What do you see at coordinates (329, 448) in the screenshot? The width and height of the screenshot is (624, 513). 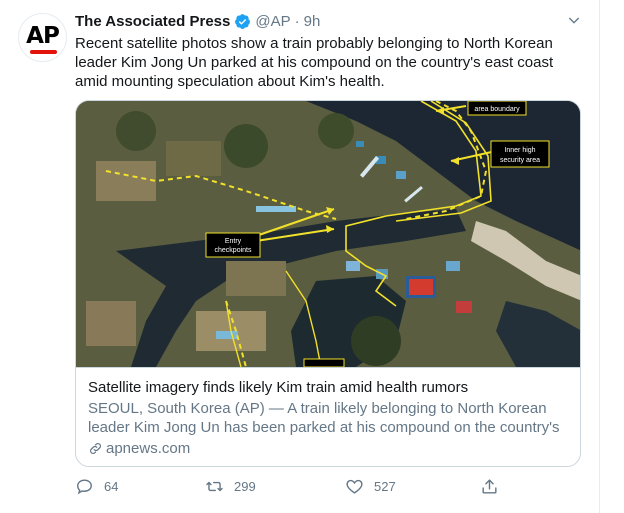 I see `card-domain: apnews.com` at bounding box center [329, 448].